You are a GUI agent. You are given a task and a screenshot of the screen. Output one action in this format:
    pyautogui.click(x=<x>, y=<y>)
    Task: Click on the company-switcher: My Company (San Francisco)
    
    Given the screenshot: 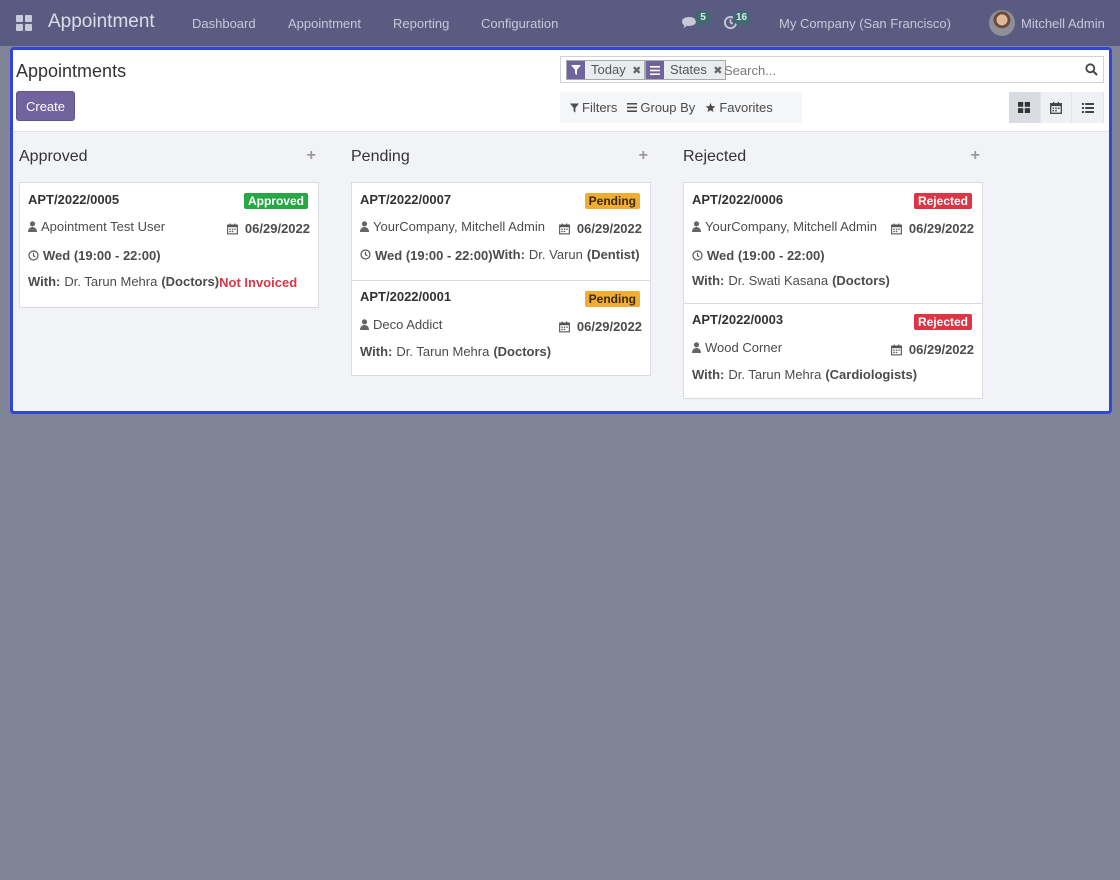 What is the action you would take?
    pyautogui.click(x=865, y=23)
    